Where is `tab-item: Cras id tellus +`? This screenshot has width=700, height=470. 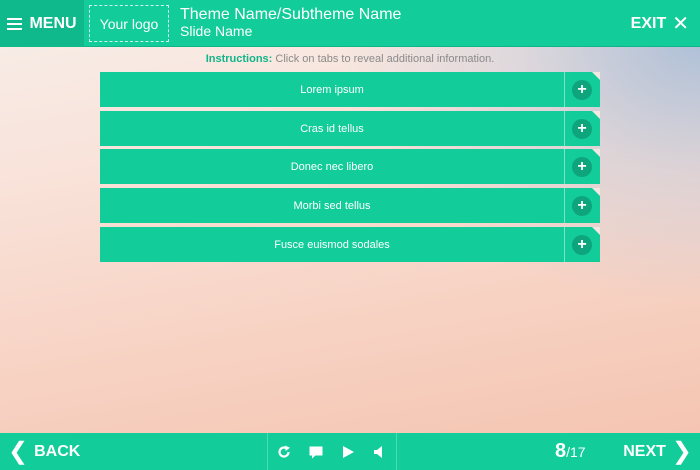
tab-item: Cras id tellus + is located at coordinates (350, 128).